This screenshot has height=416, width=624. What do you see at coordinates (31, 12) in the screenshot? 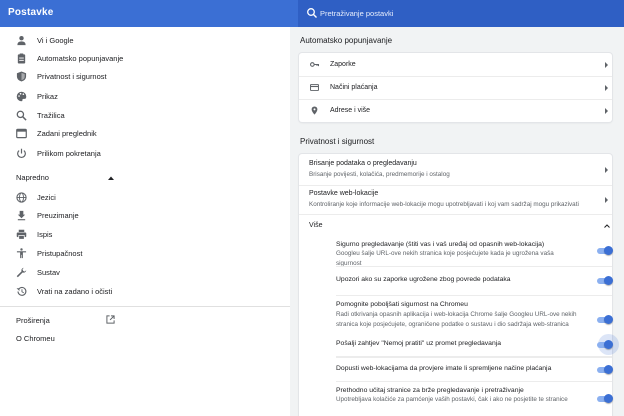
I see `app-title: Postavke` at bounding box center [31, 12].